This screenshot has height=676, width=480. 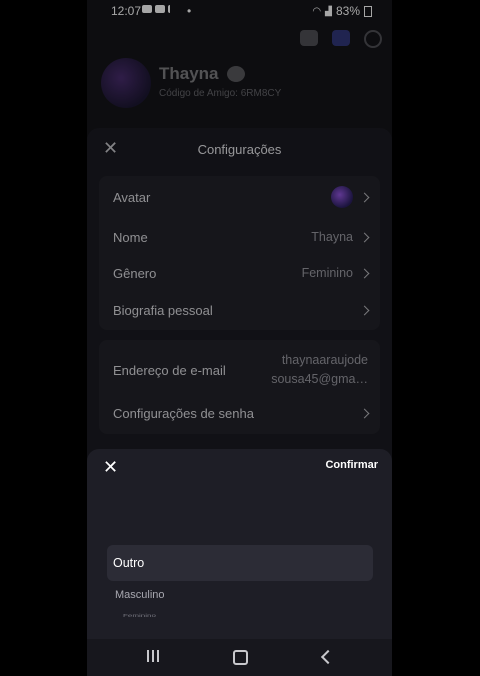 What do you see at coordinates (139, 615) in the screenshot?
I see `picker-option: Feminino` at bounding box center [139, 615].